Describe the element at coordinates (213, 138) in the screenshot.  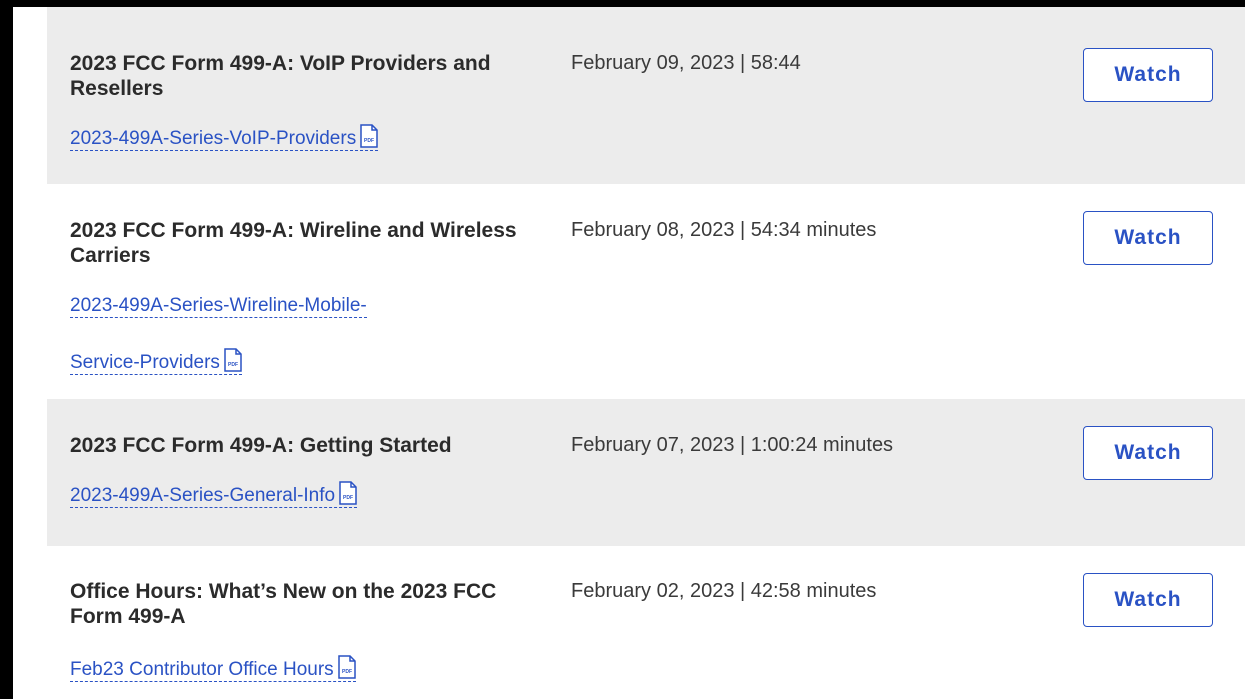
I see `webinar-pdf-link-text: 2023-499A-Series-VoIP-Providers` at that location.